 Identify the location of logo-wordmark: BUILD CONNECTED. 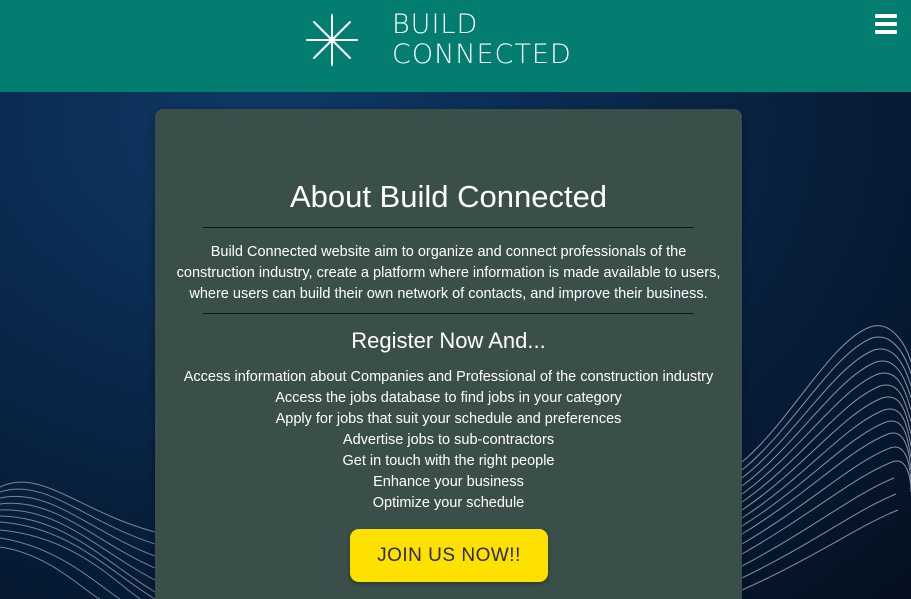
(482, 40).